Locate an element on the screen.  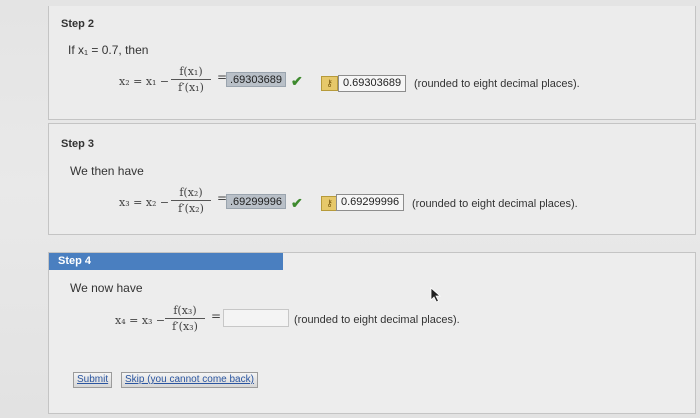
step-4-denominator: f′(x₃) is located at coordinates (185, 326).